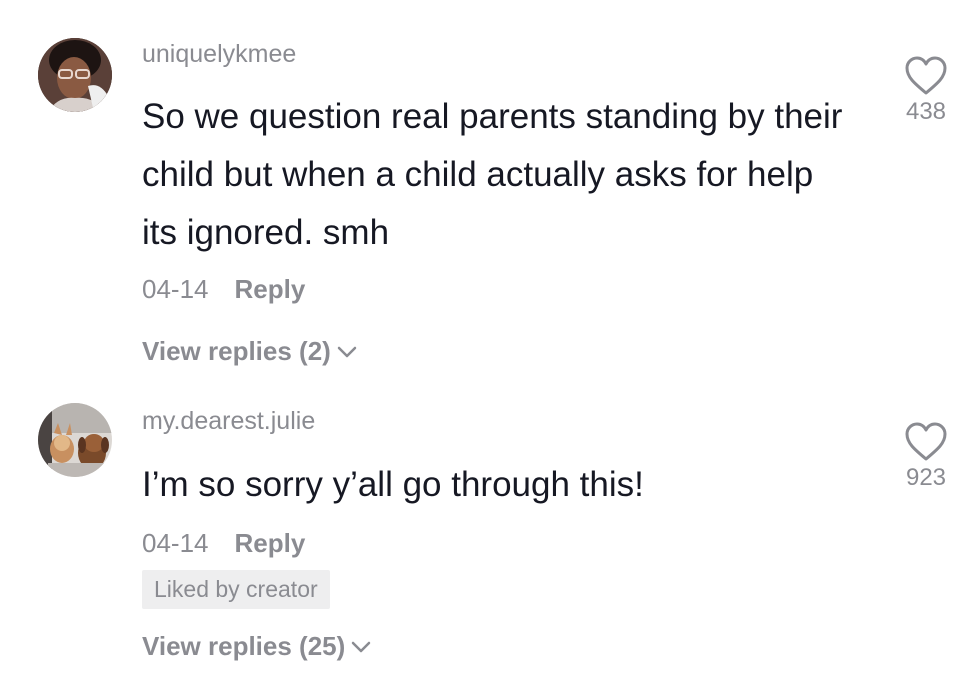  I want to click on liked-by-creator-badge: Liked by creator, so click(236, 589).